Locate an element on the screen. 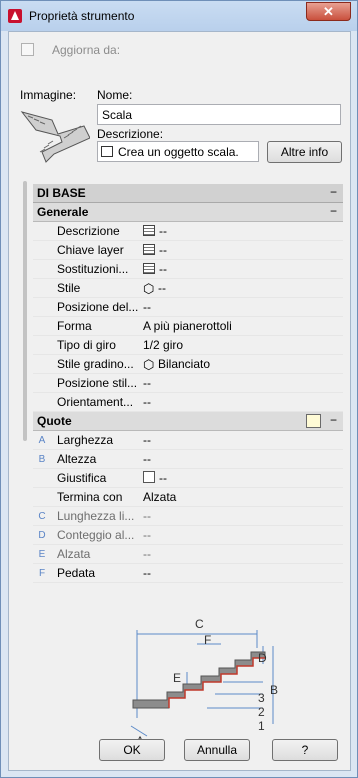 Image resolution: width=358 pixels, height=778 pixels. property-row: Tipo di giro 1/2 giro is located at coordinates (188, 345).